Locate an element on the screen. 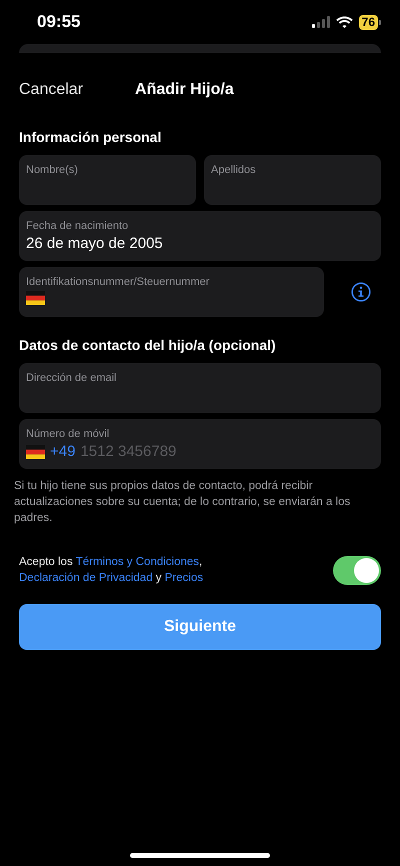 This screenshot has width=400, height=866. field-placeholder: 1512 3456789 is located at coordinates (128, 451).